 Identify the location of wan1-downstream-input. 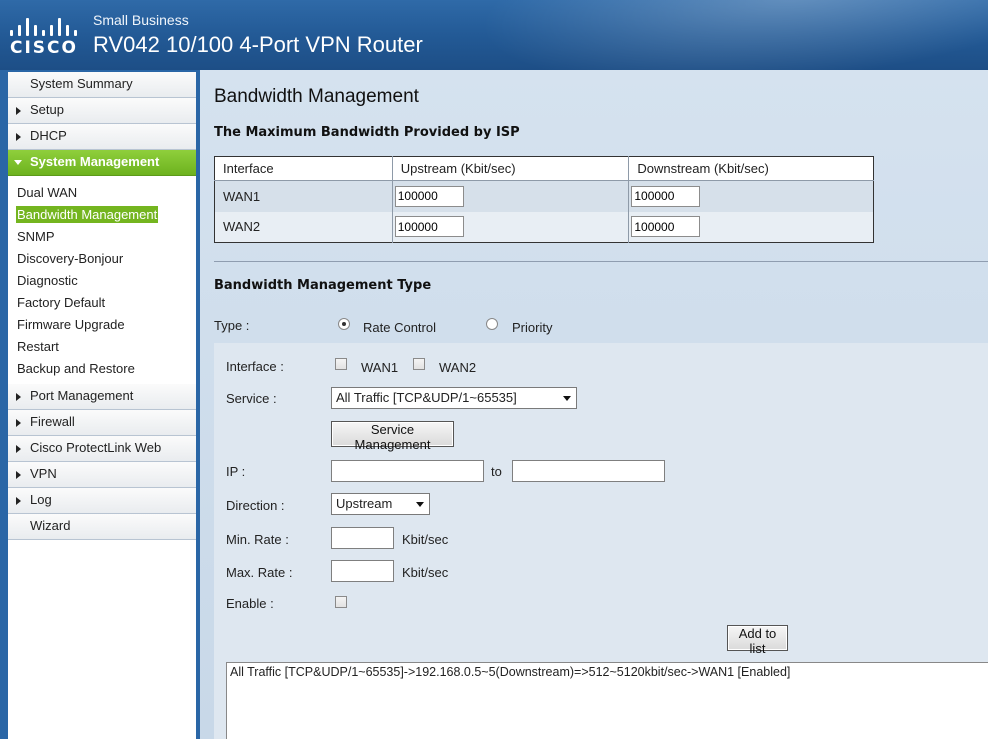
(666, 196).